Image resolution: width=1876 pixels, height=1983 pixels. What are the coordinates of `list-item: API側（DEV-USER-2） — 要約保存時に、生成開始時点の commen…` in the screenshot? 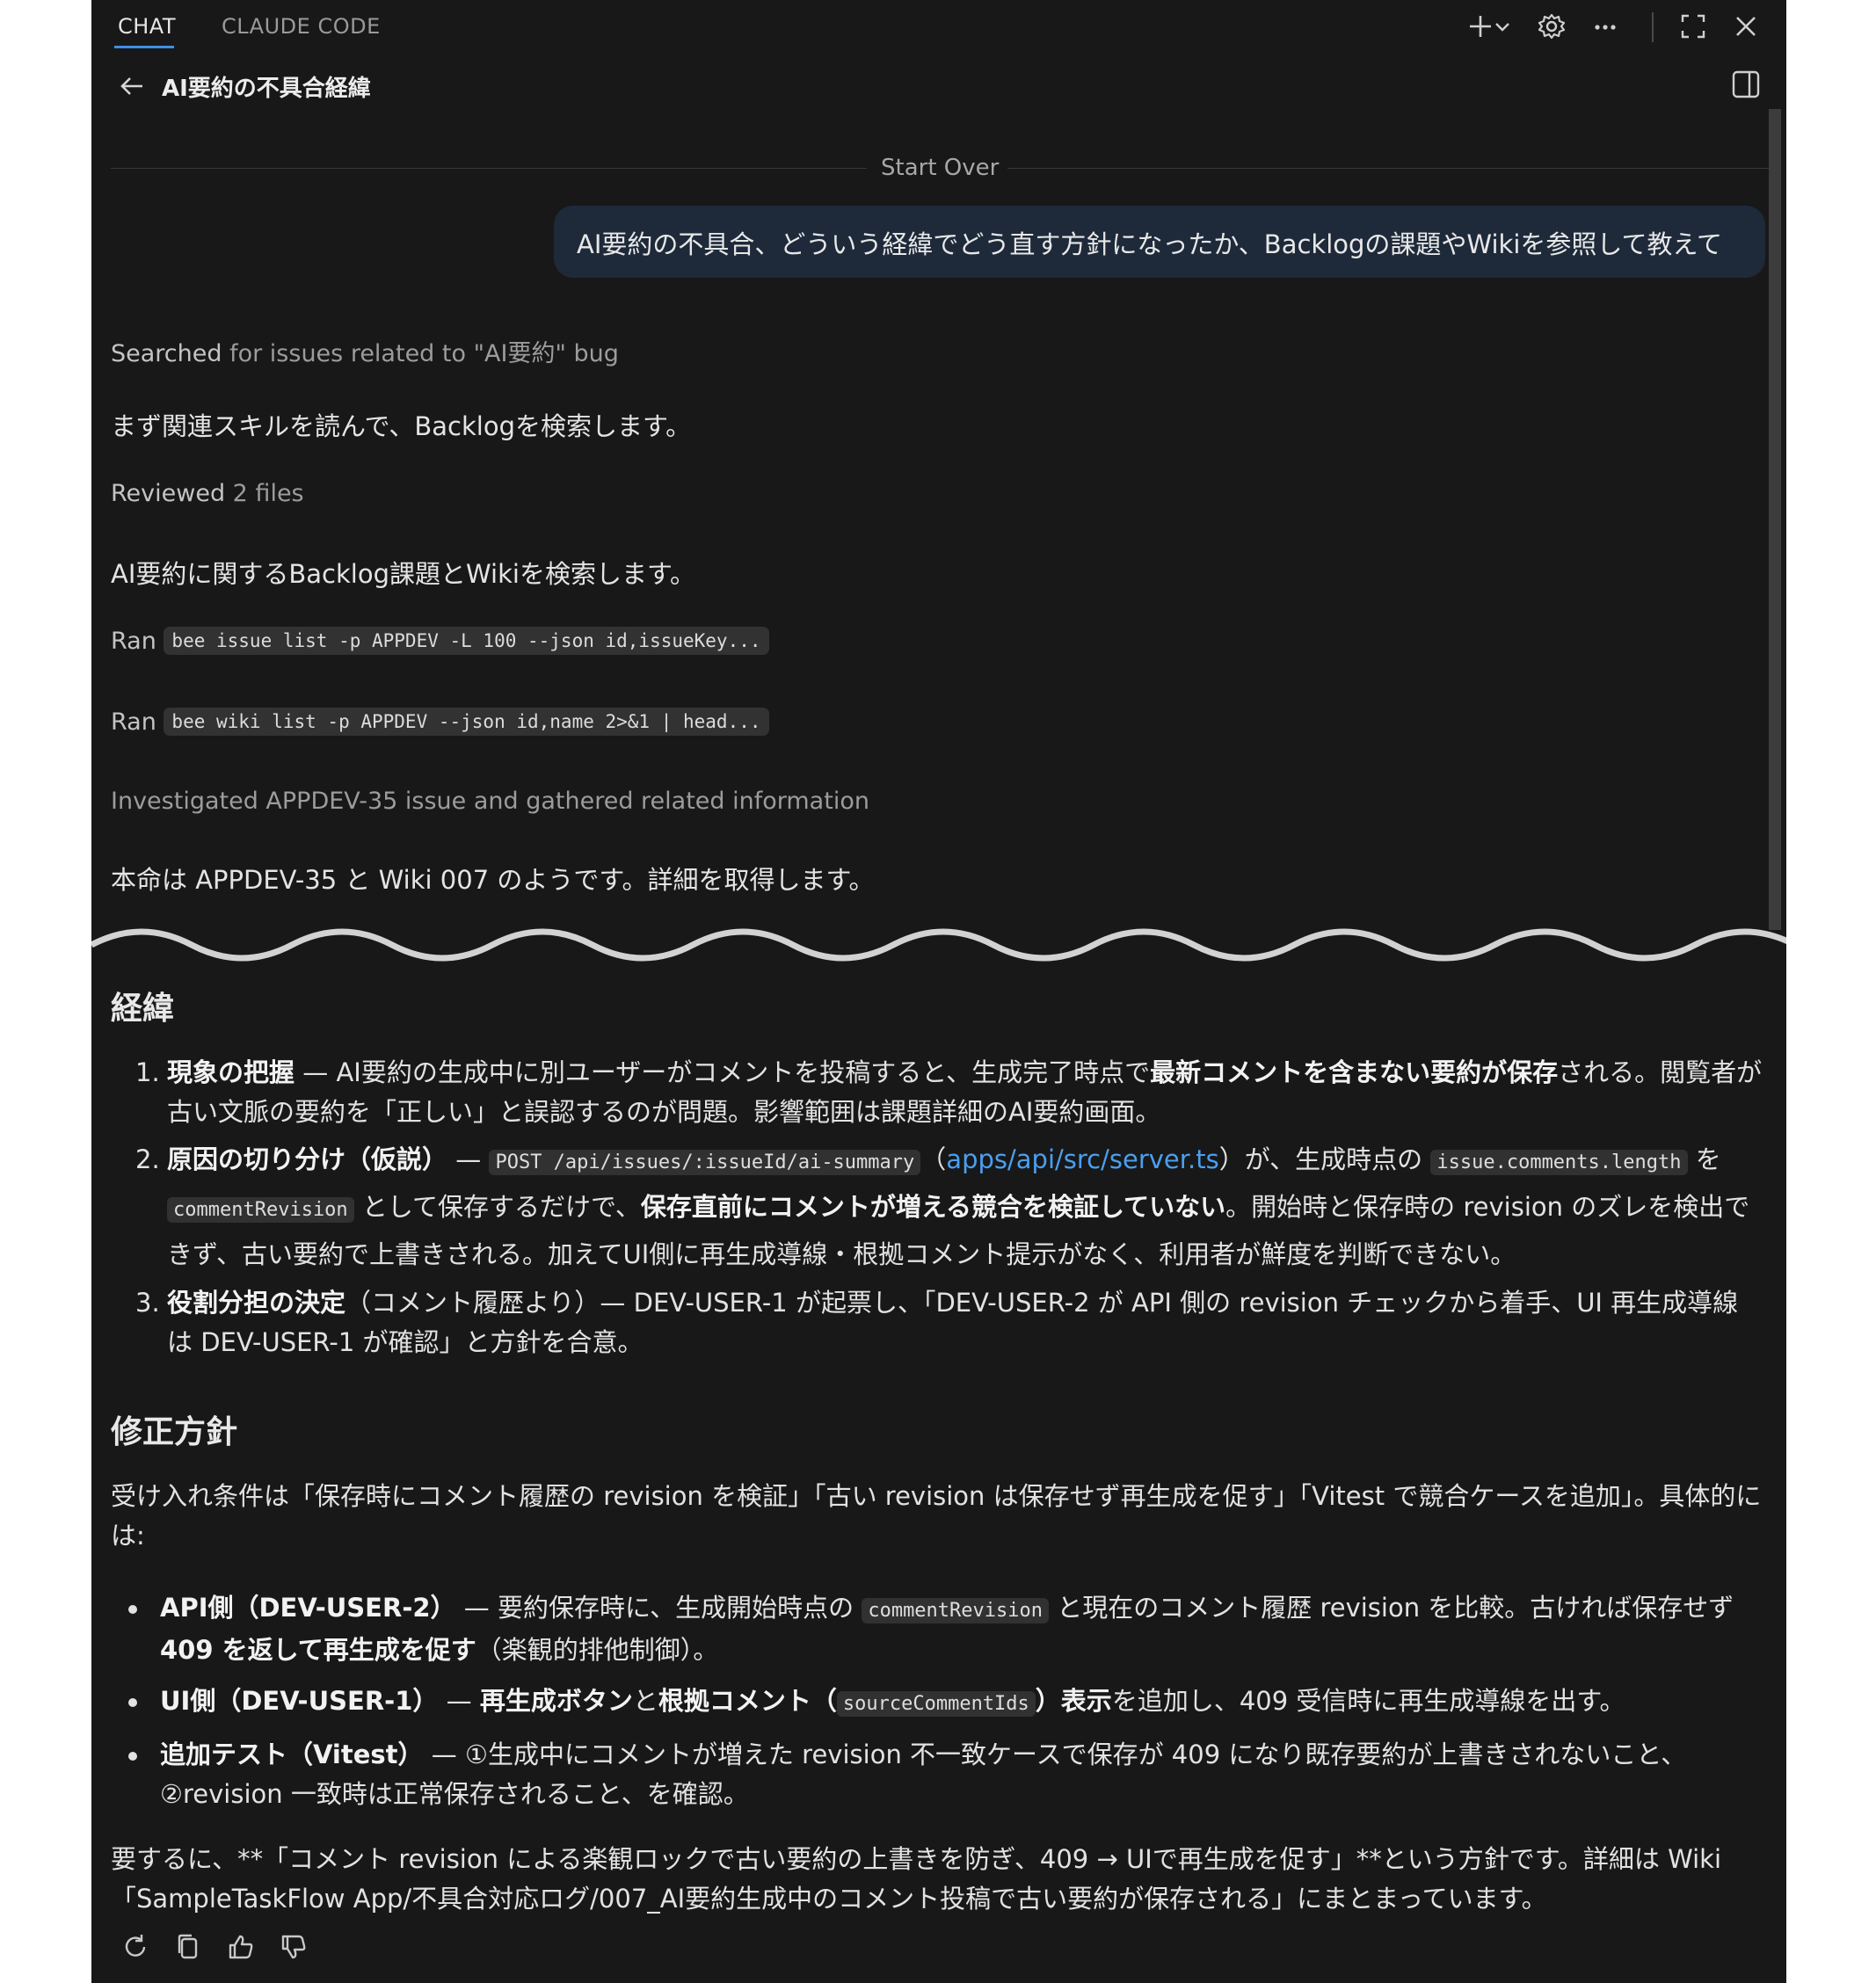 It's located at (937, 1629).